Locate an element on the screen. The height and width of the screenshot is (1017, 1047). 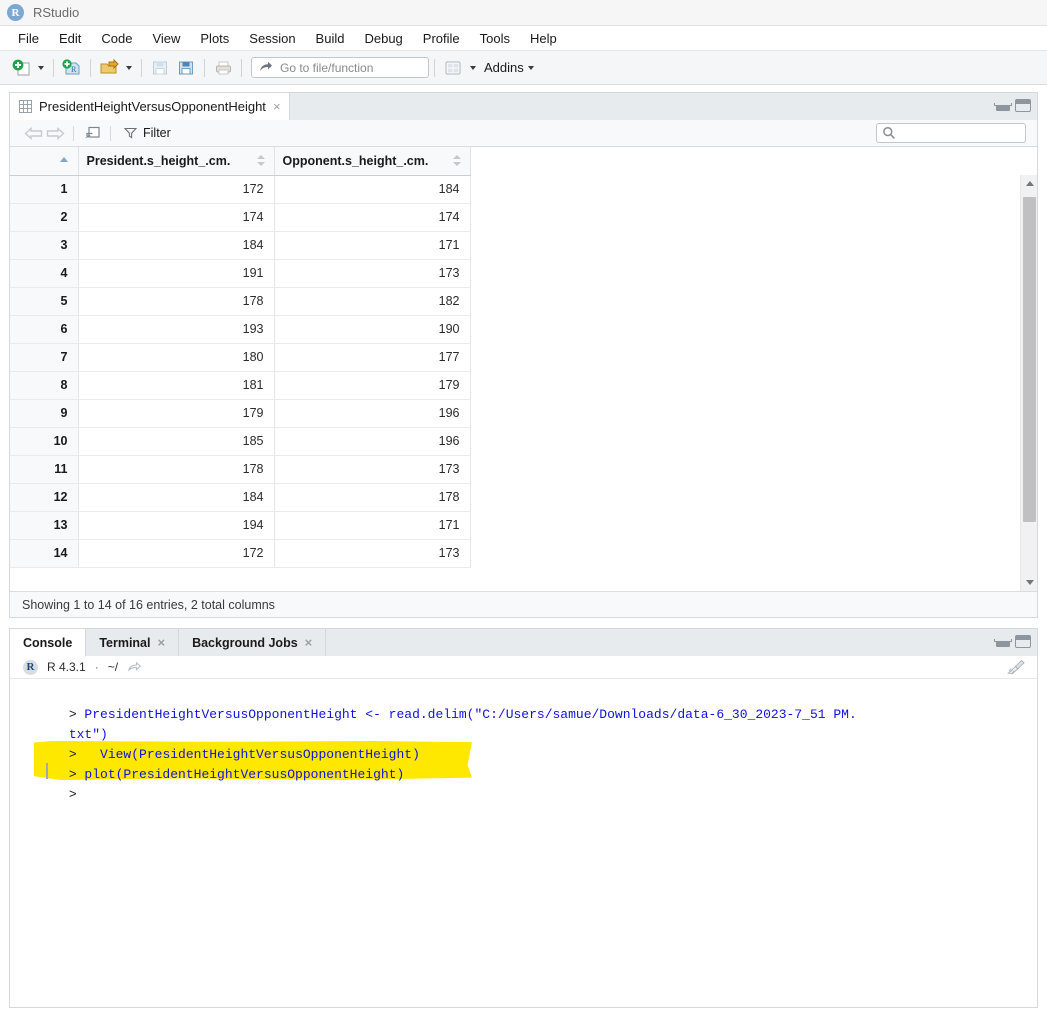
column-header-president-height-label: President.s_height_.cm. is located at coordinates (158, 160).